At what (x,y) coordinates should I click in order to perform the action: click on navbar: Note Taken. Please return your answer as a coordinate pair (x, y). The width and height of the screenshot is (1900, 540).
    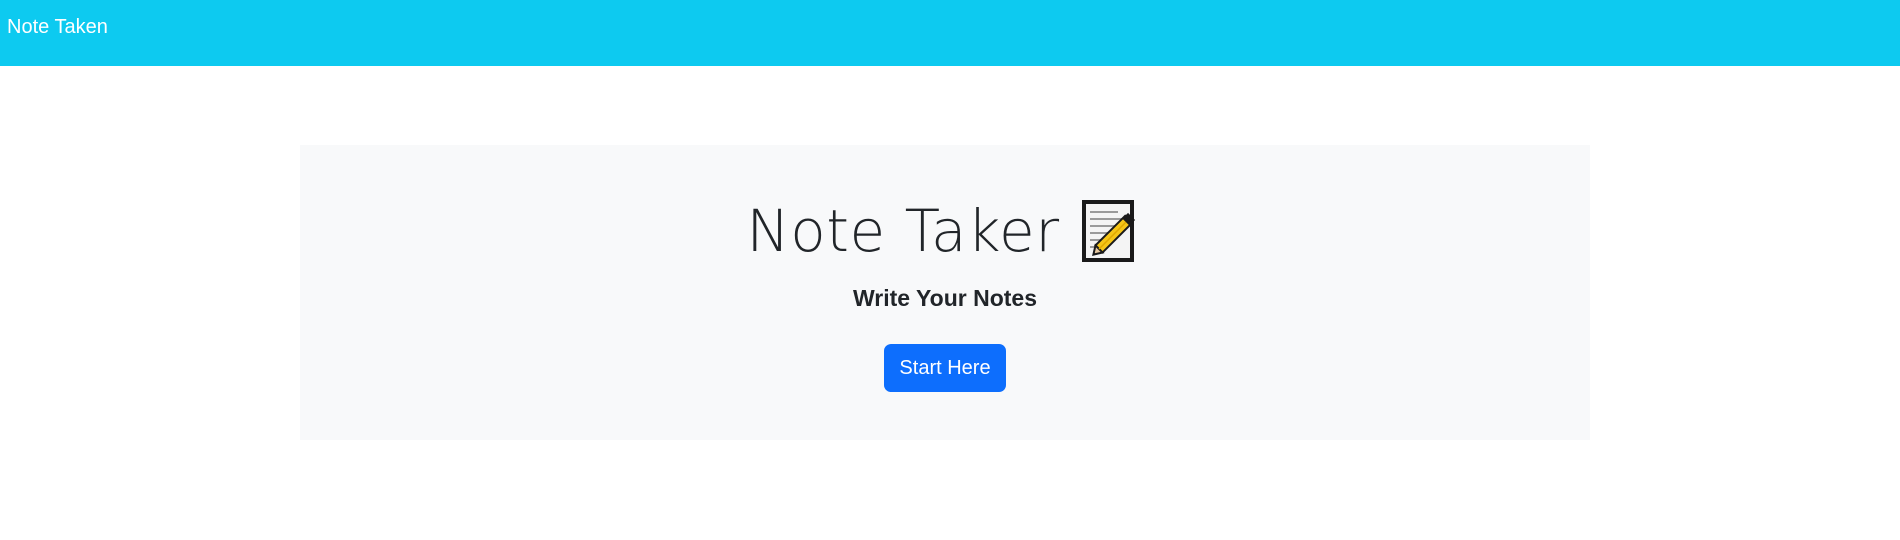
    Looking at the image, I should click on (950, 33).